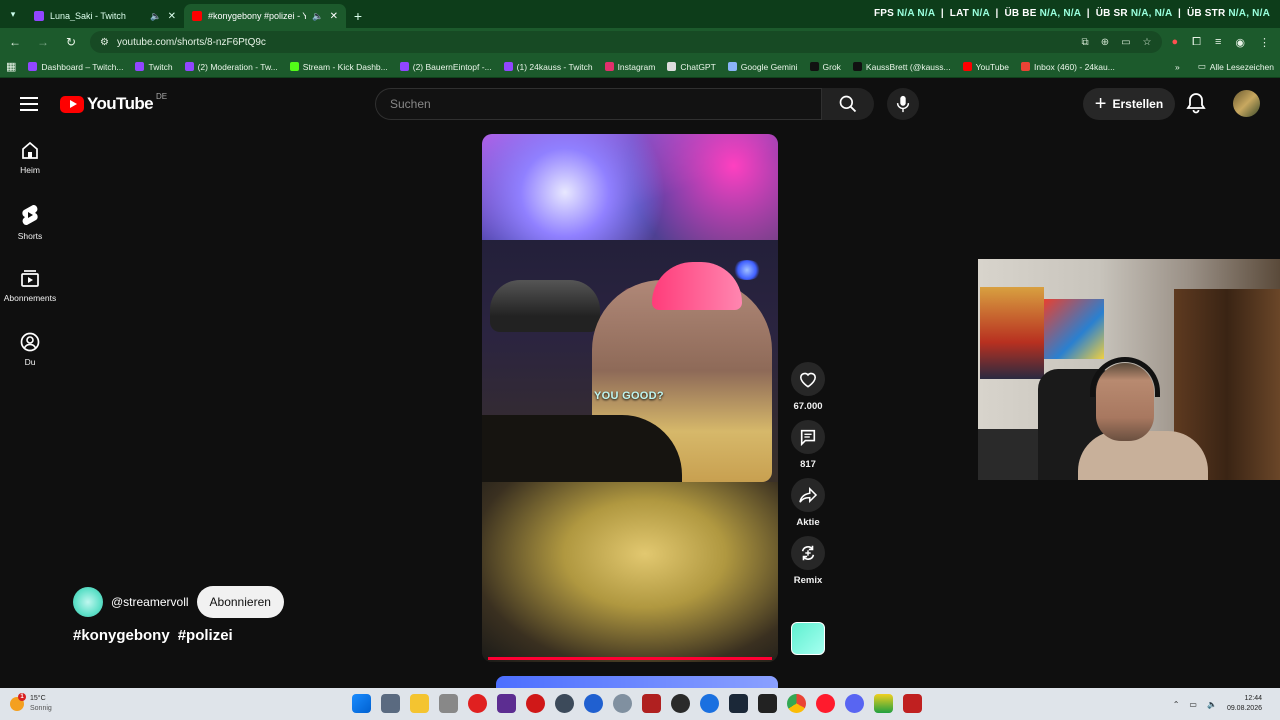 The image size is (1280, 720). What do you see at coordinates (535, 703) in the screenshot?
I see `record-app-icon` at bounding box center [535, 703].